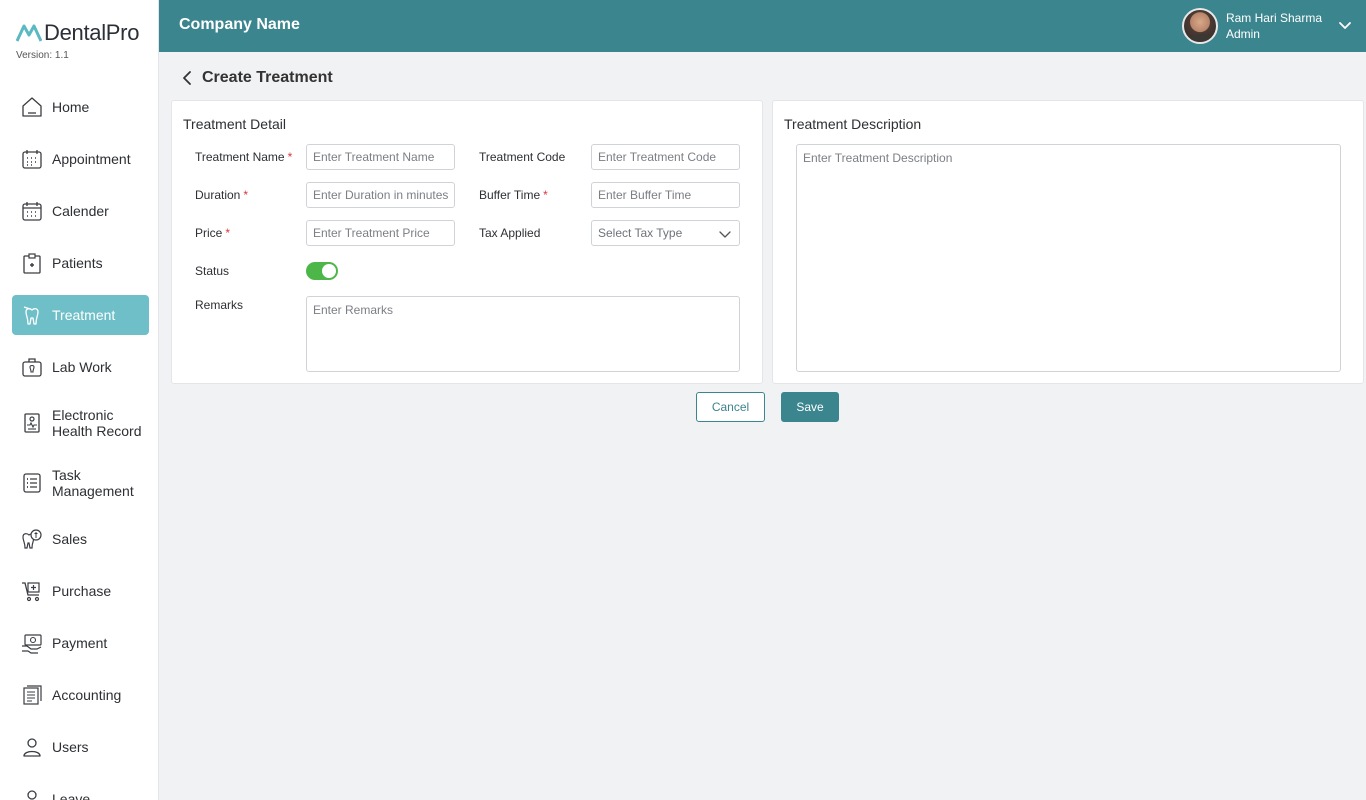 The height and width of the screenshot is (800, 1366). I want to click on treatment-name-label: Treatment Name *, so click(243, 157).